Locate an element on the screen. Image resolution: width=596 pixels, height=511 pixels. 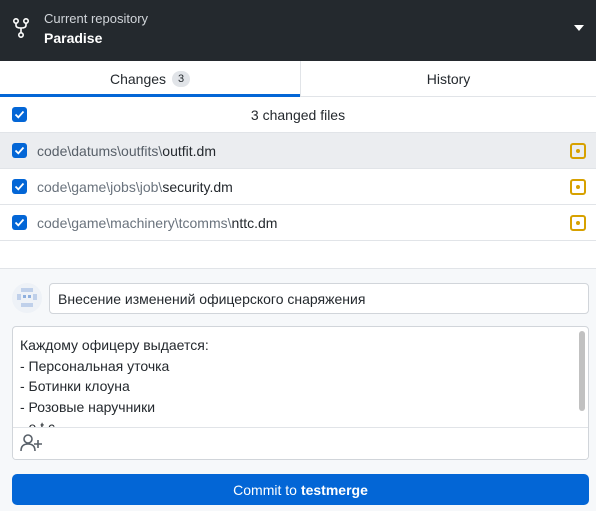
repository-info: Current repository Paradise is located at coordinates (96, 29).